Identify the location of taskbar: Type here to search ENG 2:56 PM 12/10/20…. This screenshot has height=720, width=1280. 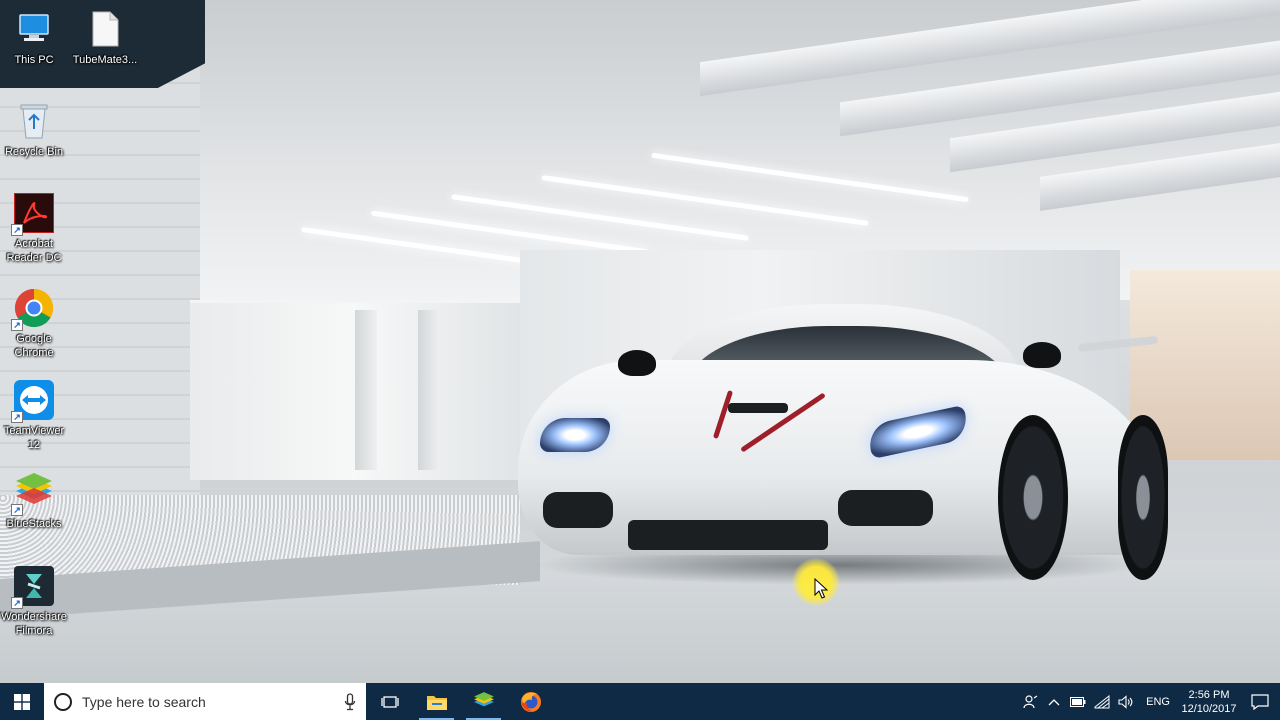
(640, 701).